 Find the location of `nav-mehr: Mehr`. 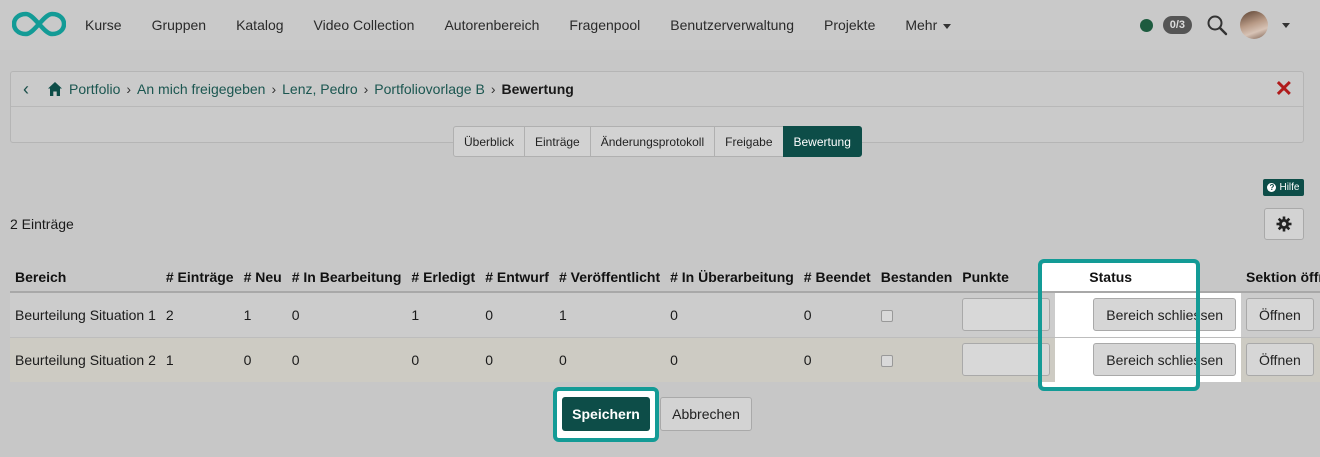

nav-mehr: Mehr is located at coordinates (928, 25).